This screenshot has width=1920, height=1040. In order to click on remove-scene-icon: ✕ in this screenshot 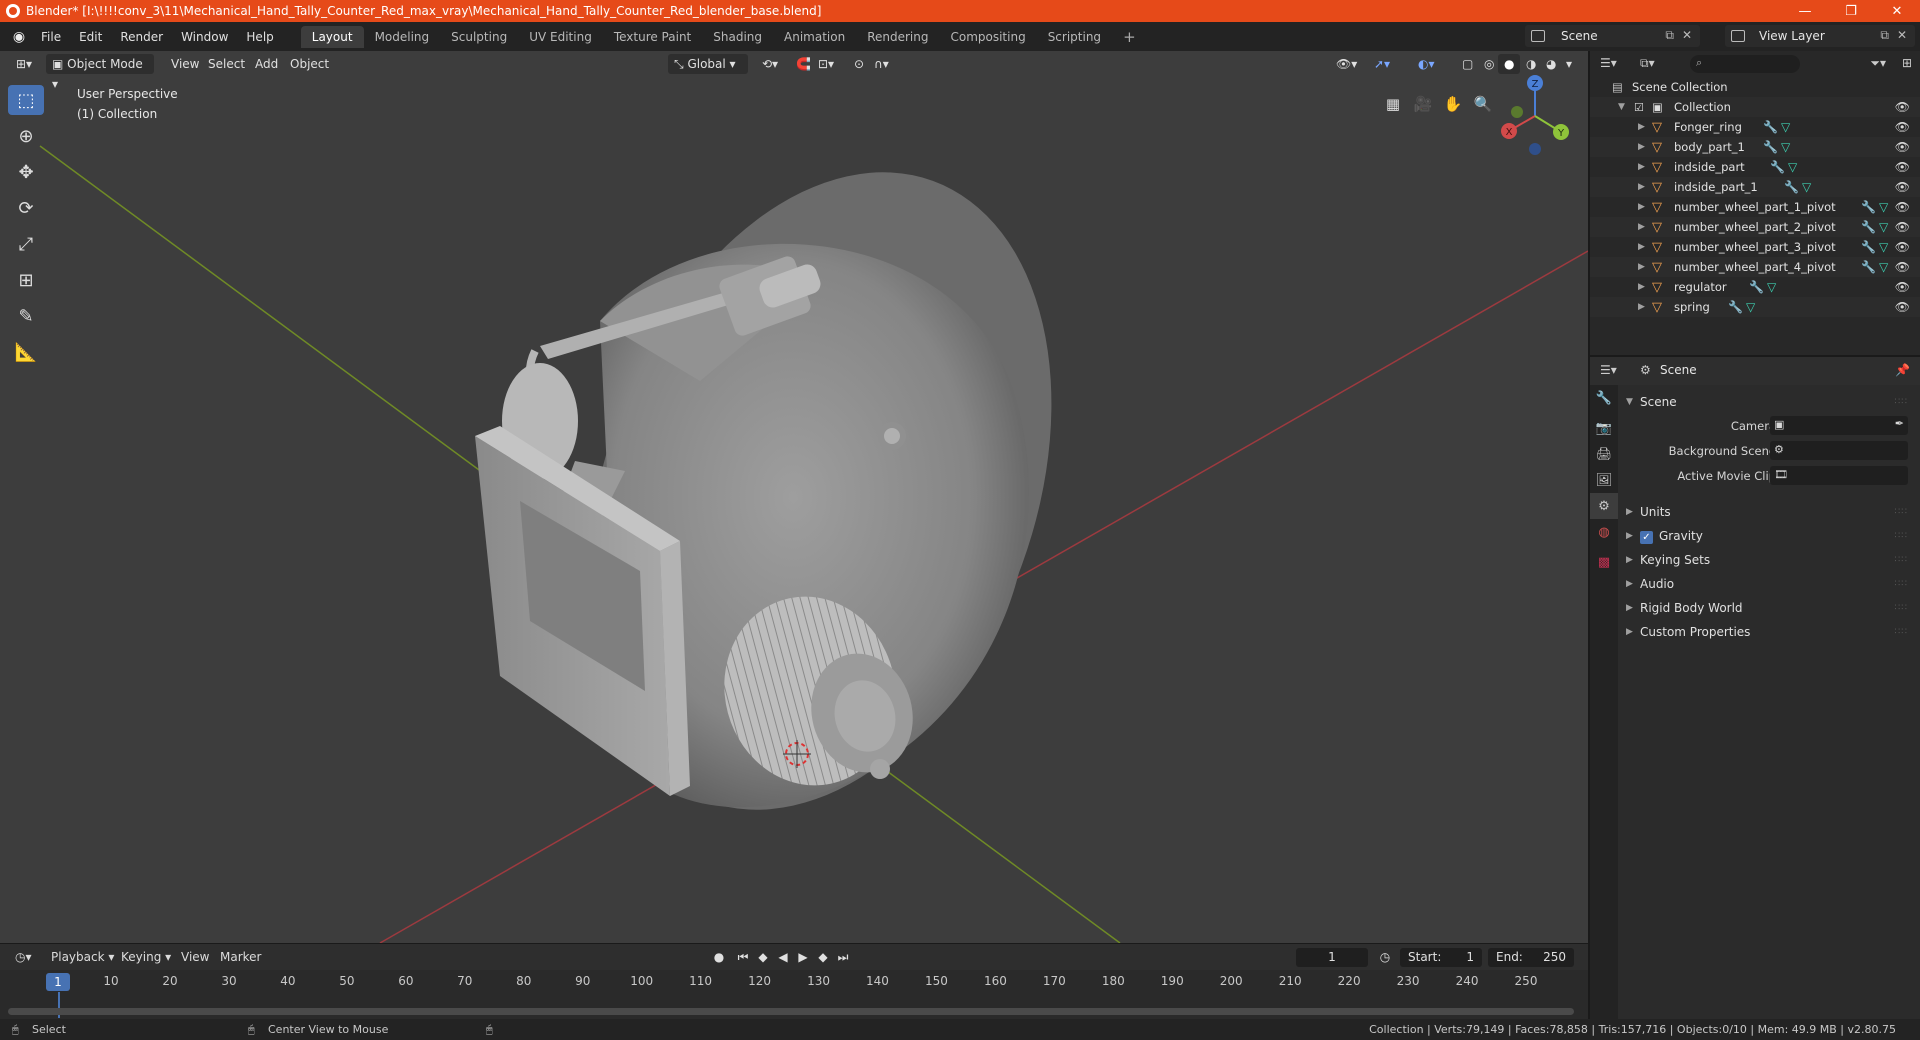, I will do `click(1687, 35)`.